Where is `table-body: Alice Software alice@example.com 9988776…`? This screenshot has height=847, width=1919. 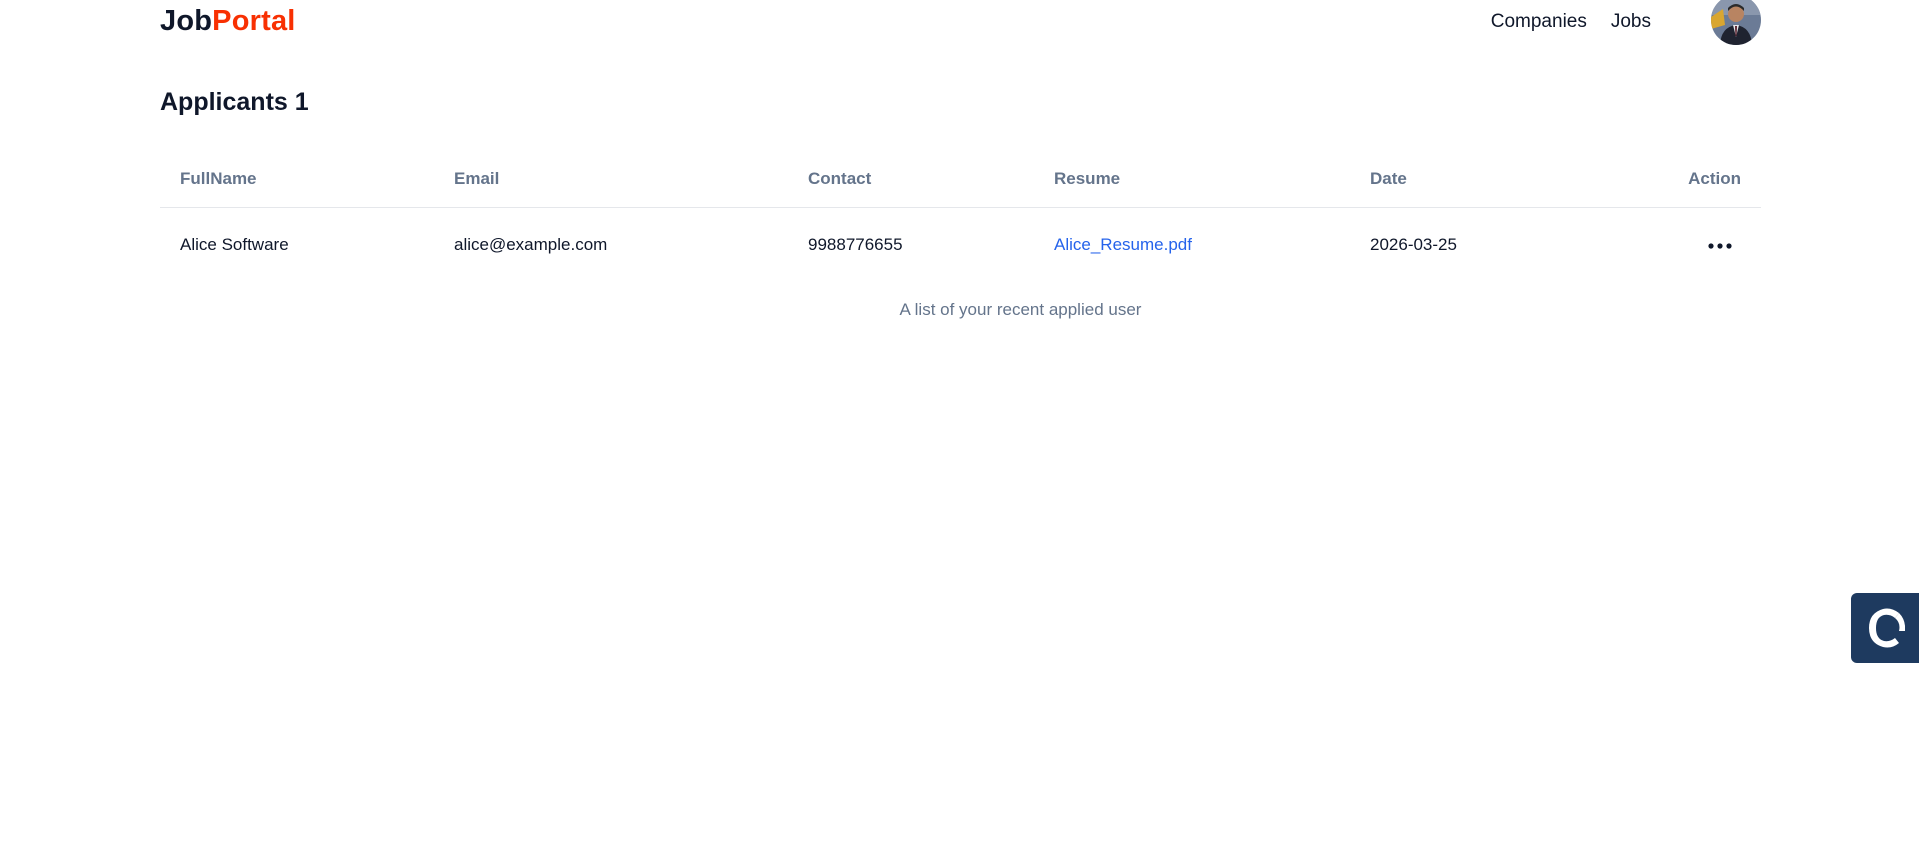 table-body: Alice Software alice@example.com 9988776… is located at coordinates (960, 245).